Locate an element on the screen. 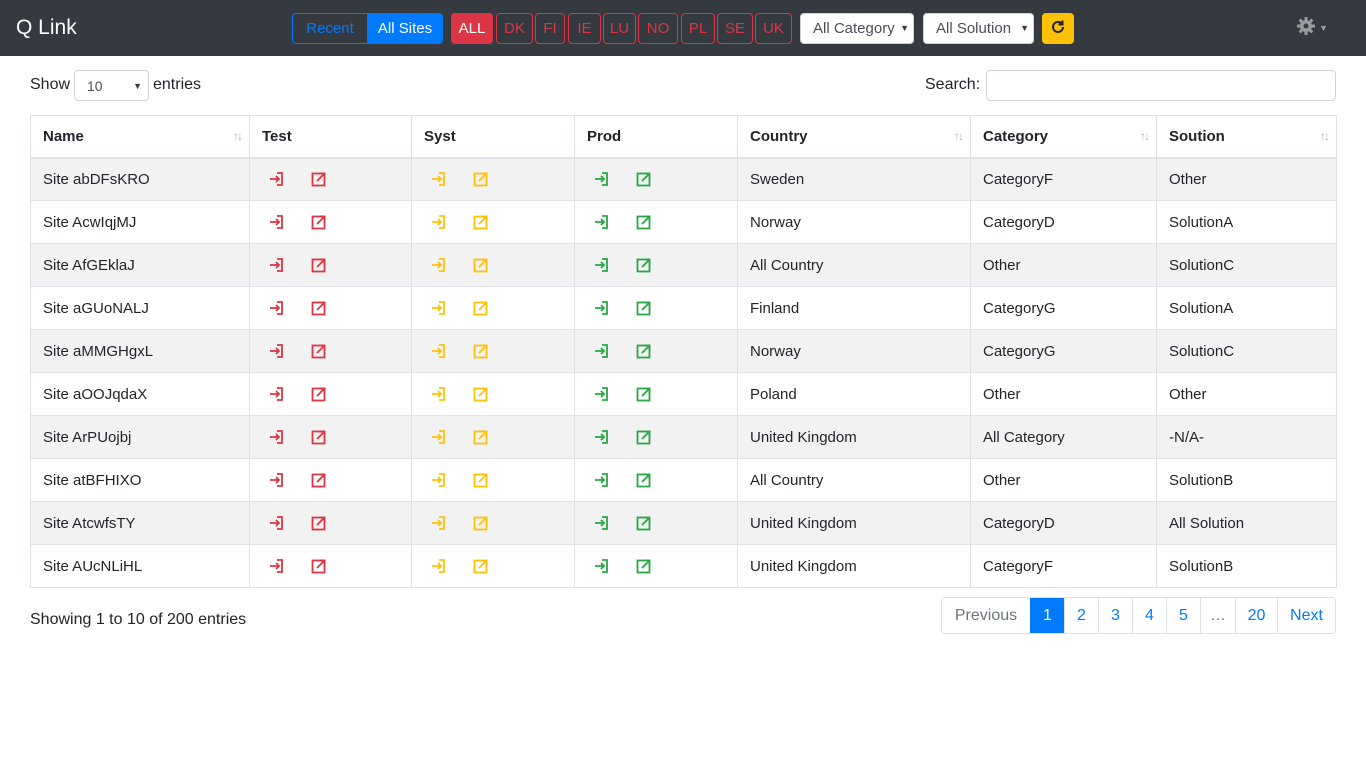  country-cell: All Country is located at coordinates (854, 265).